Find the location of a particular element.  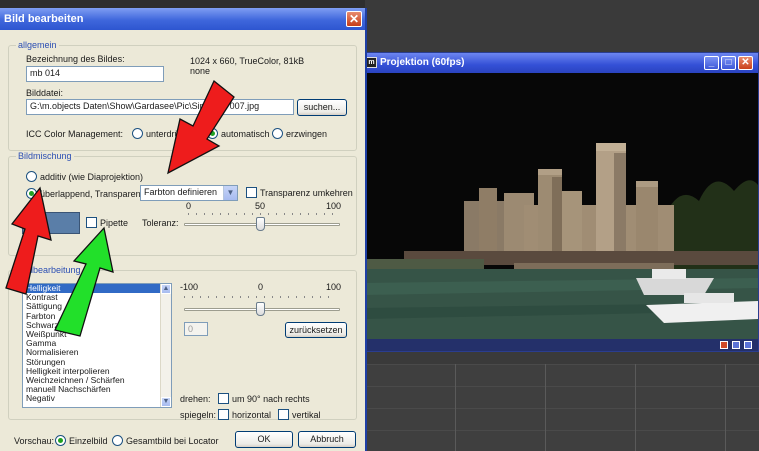

green-arrow-icon is located at coordinates (84, 281).